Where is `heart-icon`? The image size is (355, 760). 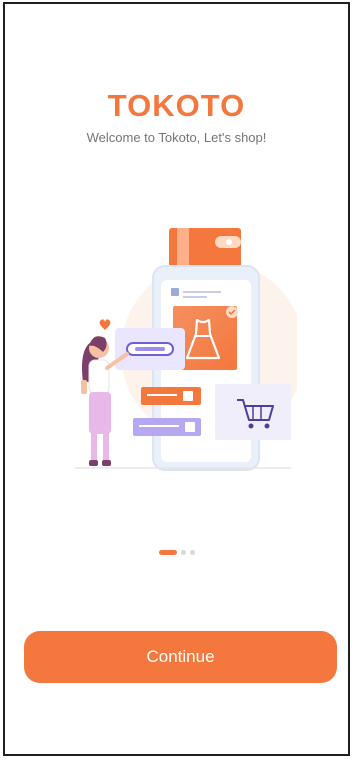
heart-icon is located at coordinates (105, 324).